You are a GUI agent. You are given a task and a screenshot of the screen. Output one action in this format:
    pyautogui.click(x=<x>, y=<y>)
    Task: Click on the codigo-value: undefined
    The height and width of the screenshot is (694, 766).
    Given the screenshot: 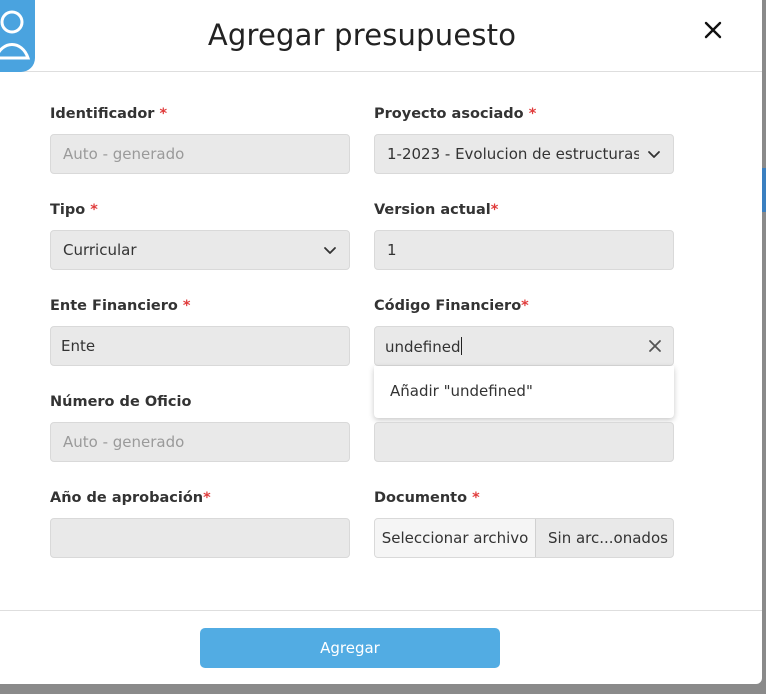 What is the action you would take?
    pyautogui.click(x=423, y=346)
    